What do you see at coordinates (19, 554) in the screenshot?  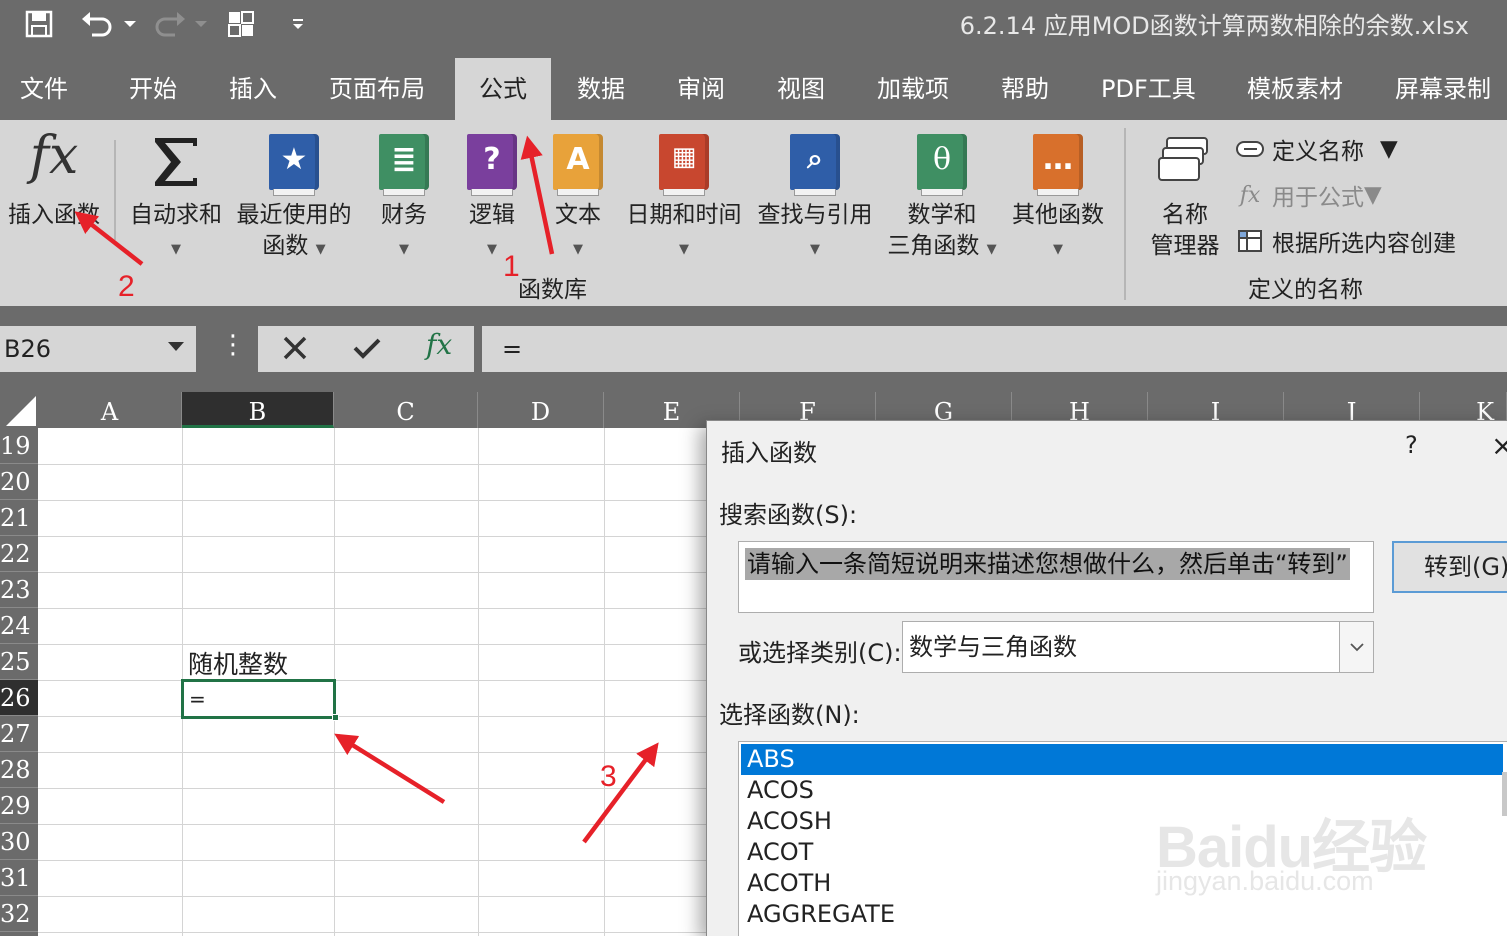 I see `row-header: 22` at bounding box center [19, 554].